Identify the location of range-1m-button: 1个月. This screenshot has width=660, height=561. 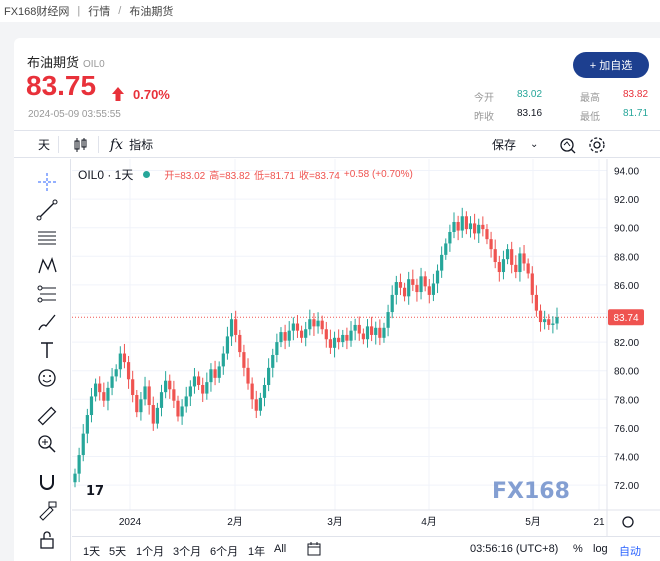
(150, 551).